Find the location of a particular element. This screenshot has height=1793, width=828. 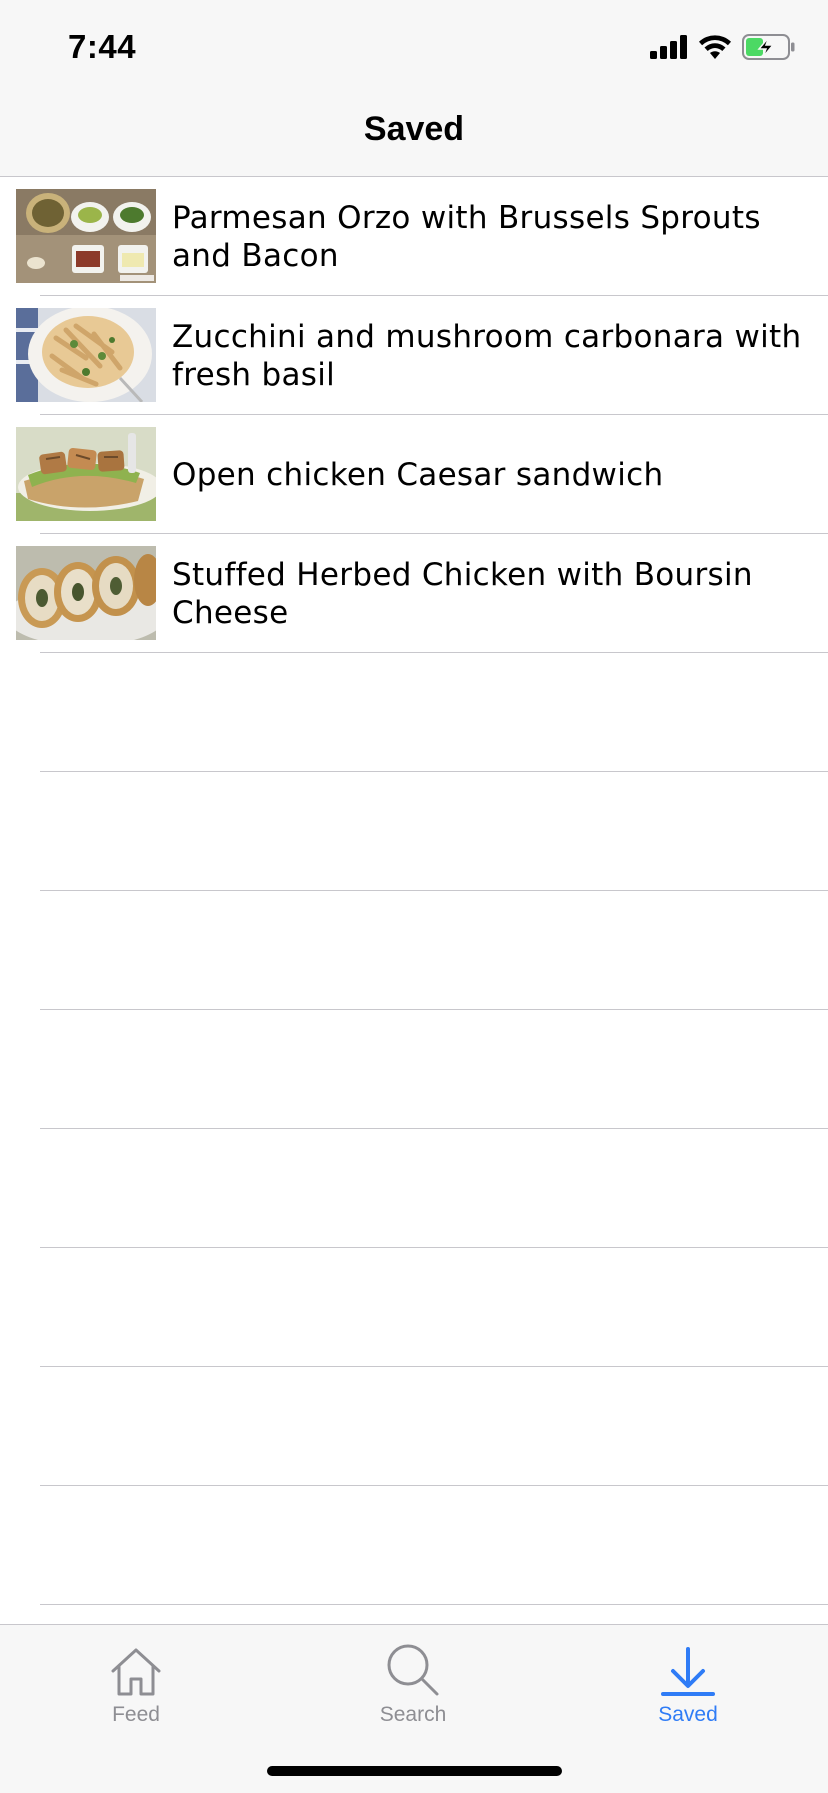

status-icons is located at coordinates (723, 49).